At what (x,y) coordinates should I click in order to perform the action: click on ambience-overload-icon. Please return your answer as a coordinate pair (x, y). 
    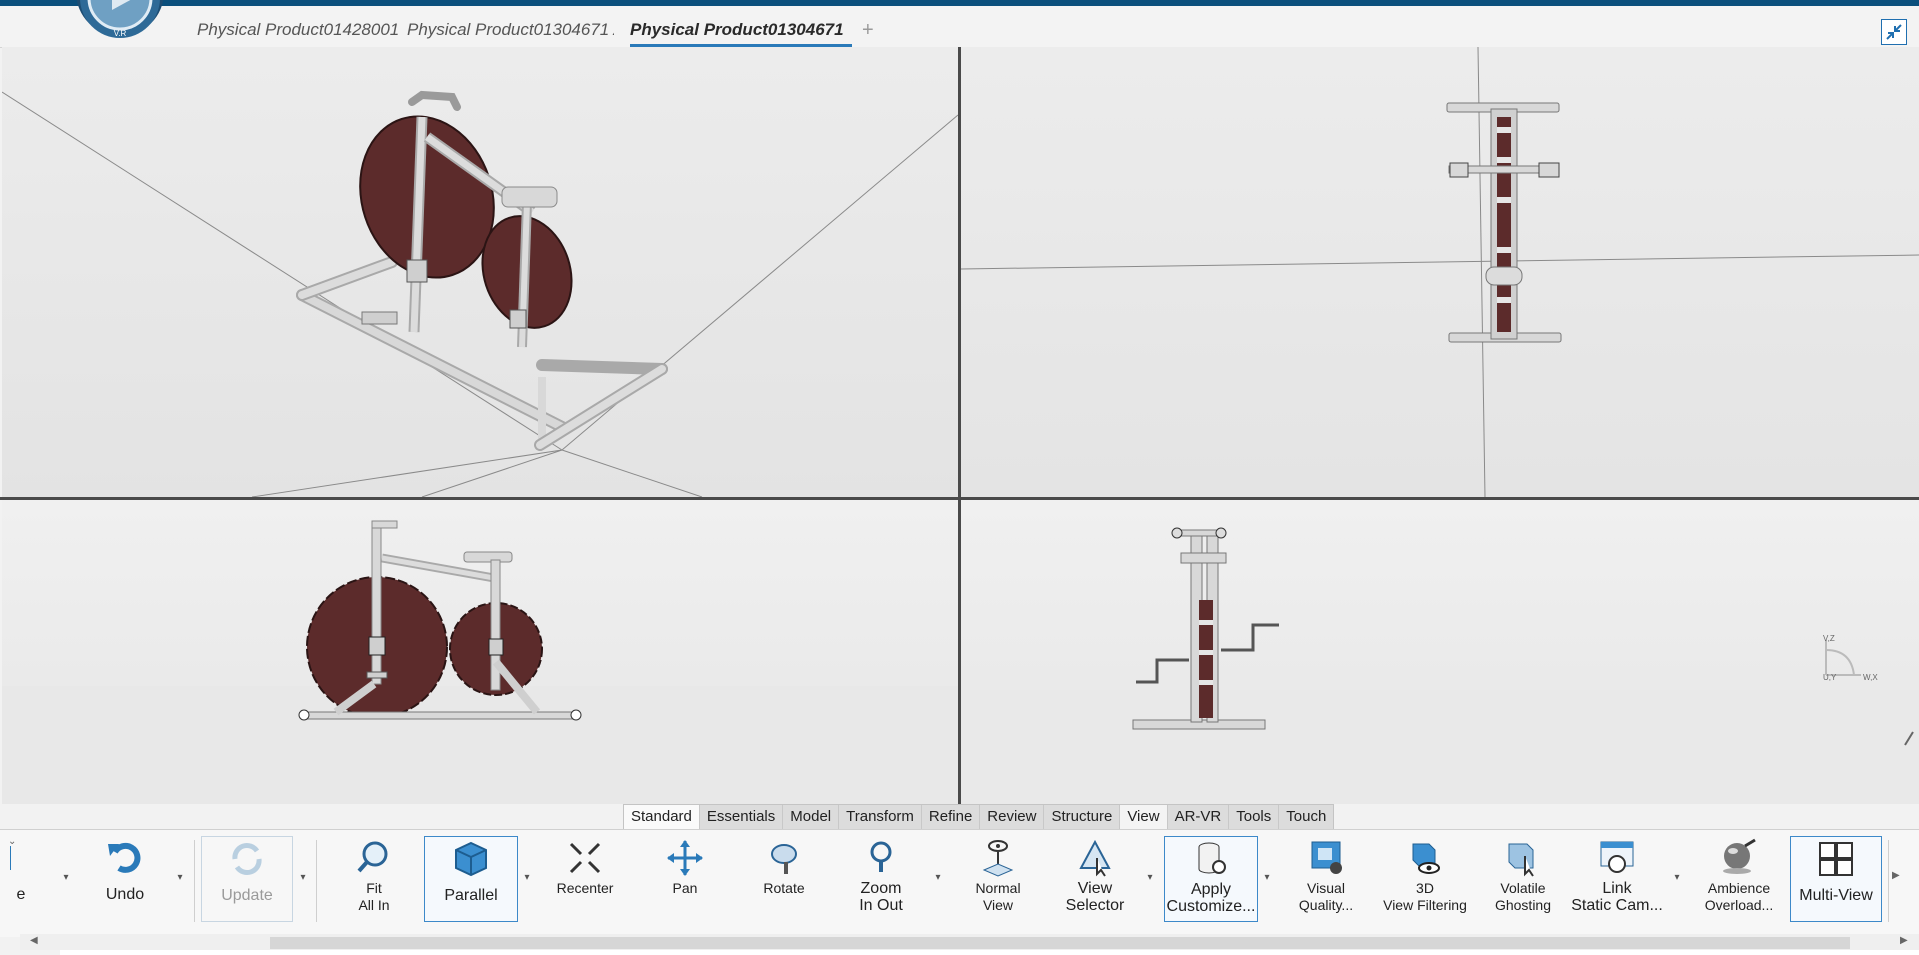
    Looking at the image, I should click on (1739, 858).